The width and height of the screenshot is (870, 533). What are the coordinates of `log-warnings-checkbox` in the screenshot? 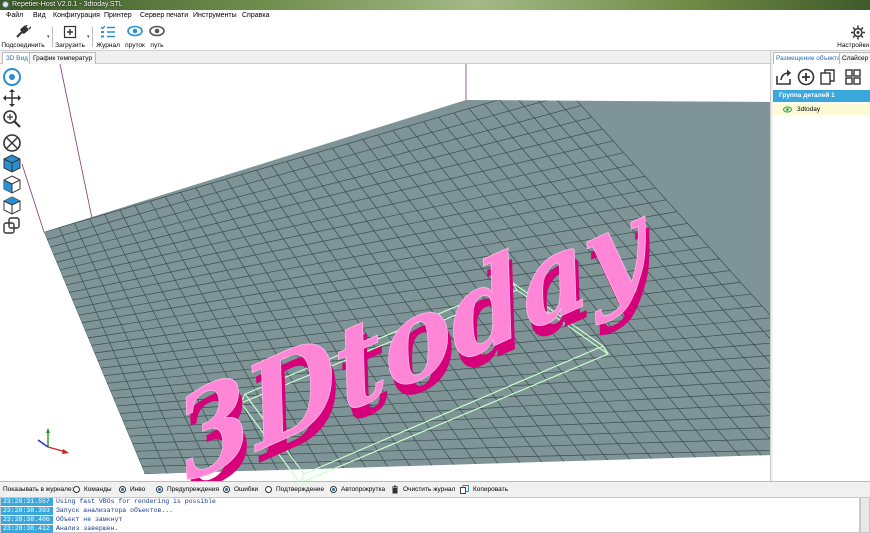 It's located at (159, 489).